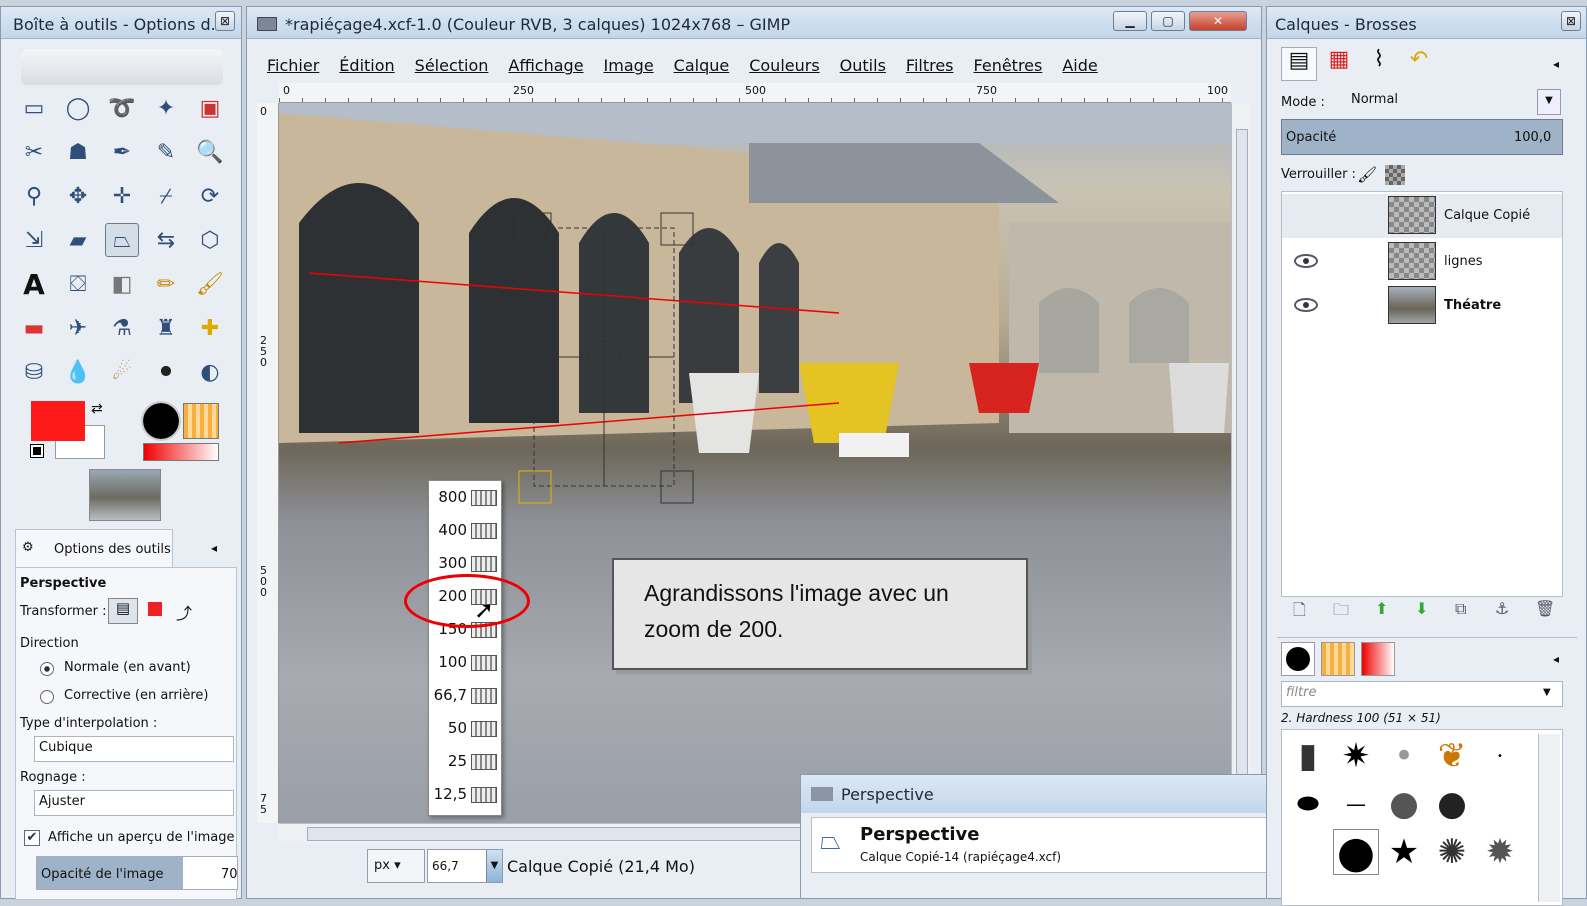 Image resolution: width=1587 pixels, height=906 pixels. Describe the element at coordinates (784, 65) in the screenshot. I see `menu-couleurs: Couleurs` at that location.